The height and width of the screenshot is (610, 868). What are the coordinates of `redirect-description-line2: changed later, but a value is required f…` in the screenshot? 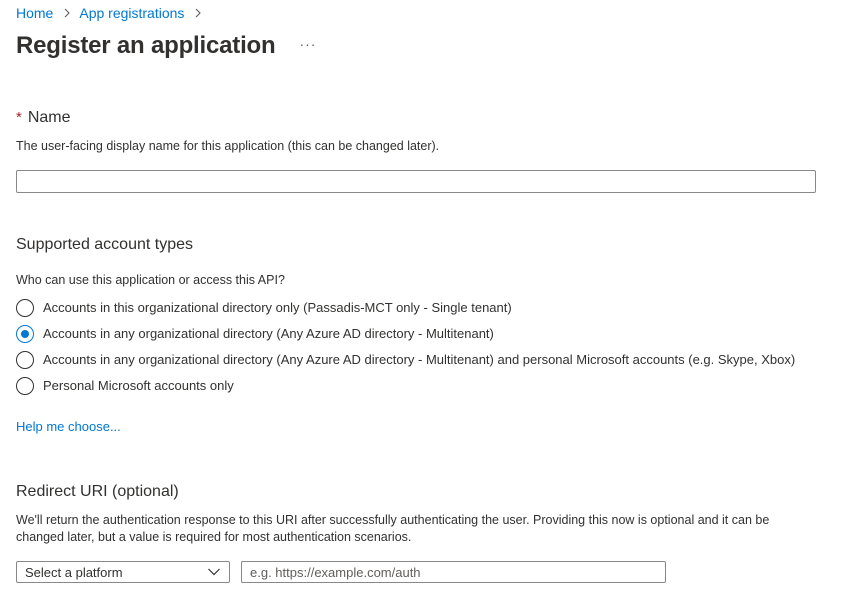 It's located at (214, 537).